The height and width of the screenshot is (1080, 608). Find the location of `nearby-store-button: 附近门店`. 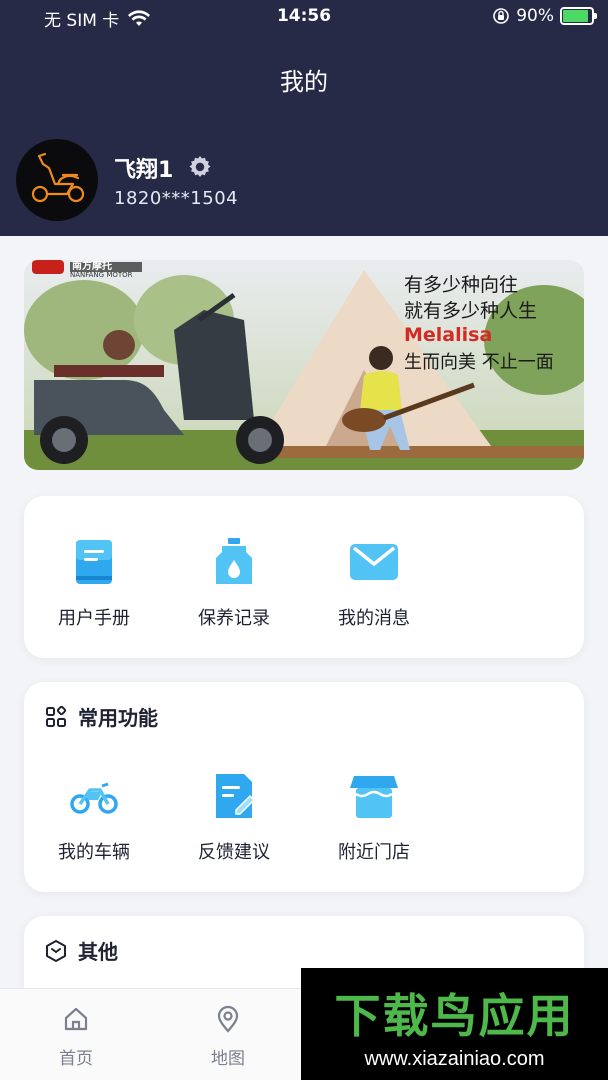

nearby-store-button: 附近门店 is located at coordinates (374, 817).